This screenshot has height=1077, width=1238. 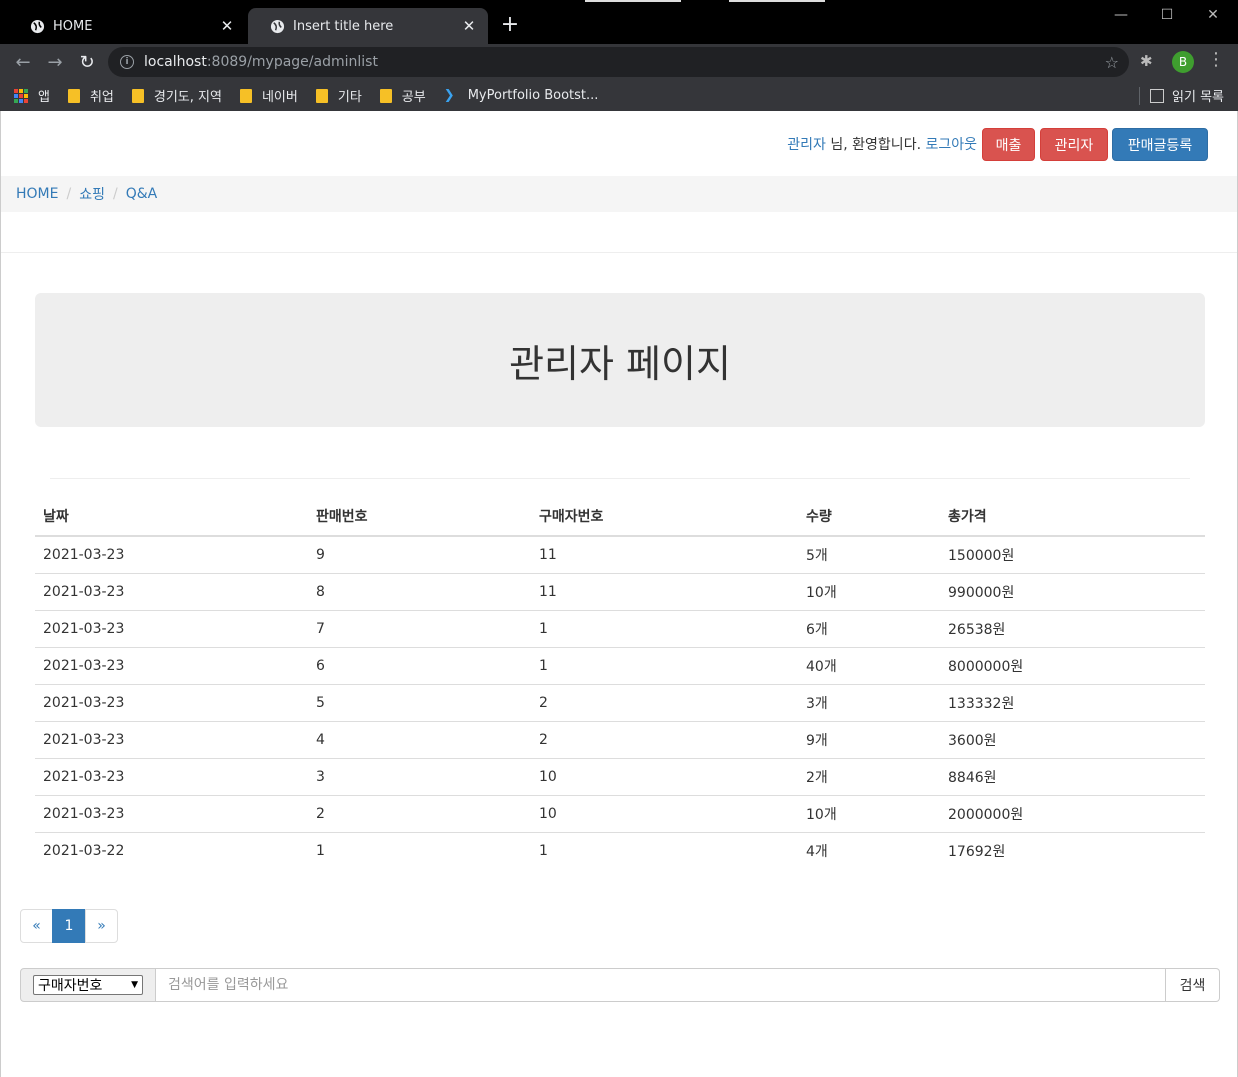 I want to click on search-button: 검색, so click(x=1193, y=985).